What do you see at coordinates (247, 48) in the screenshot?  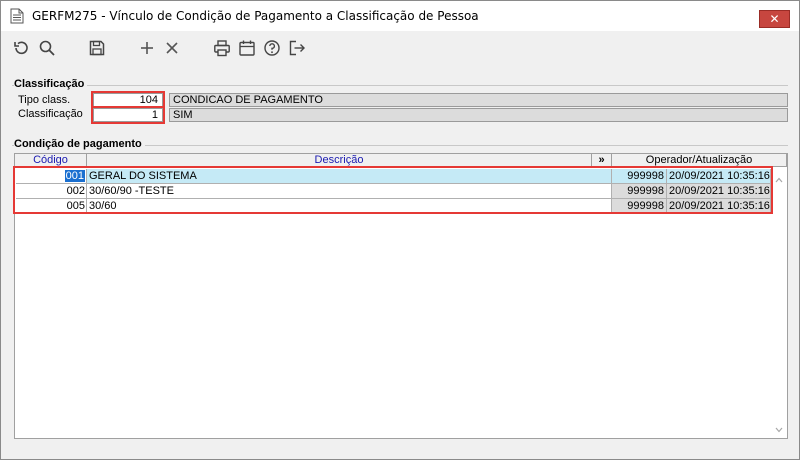 I see `calendar-icon` at bounding box center [247, 48].